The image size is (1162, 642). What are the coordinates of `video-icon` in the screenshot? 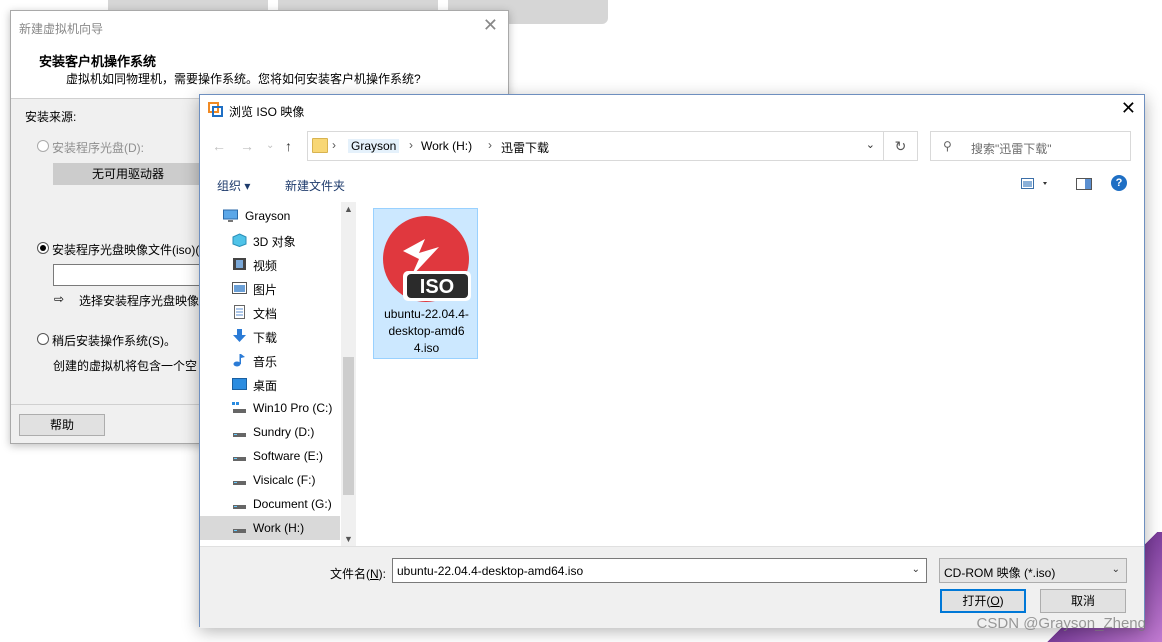 It's located at (239, 264).